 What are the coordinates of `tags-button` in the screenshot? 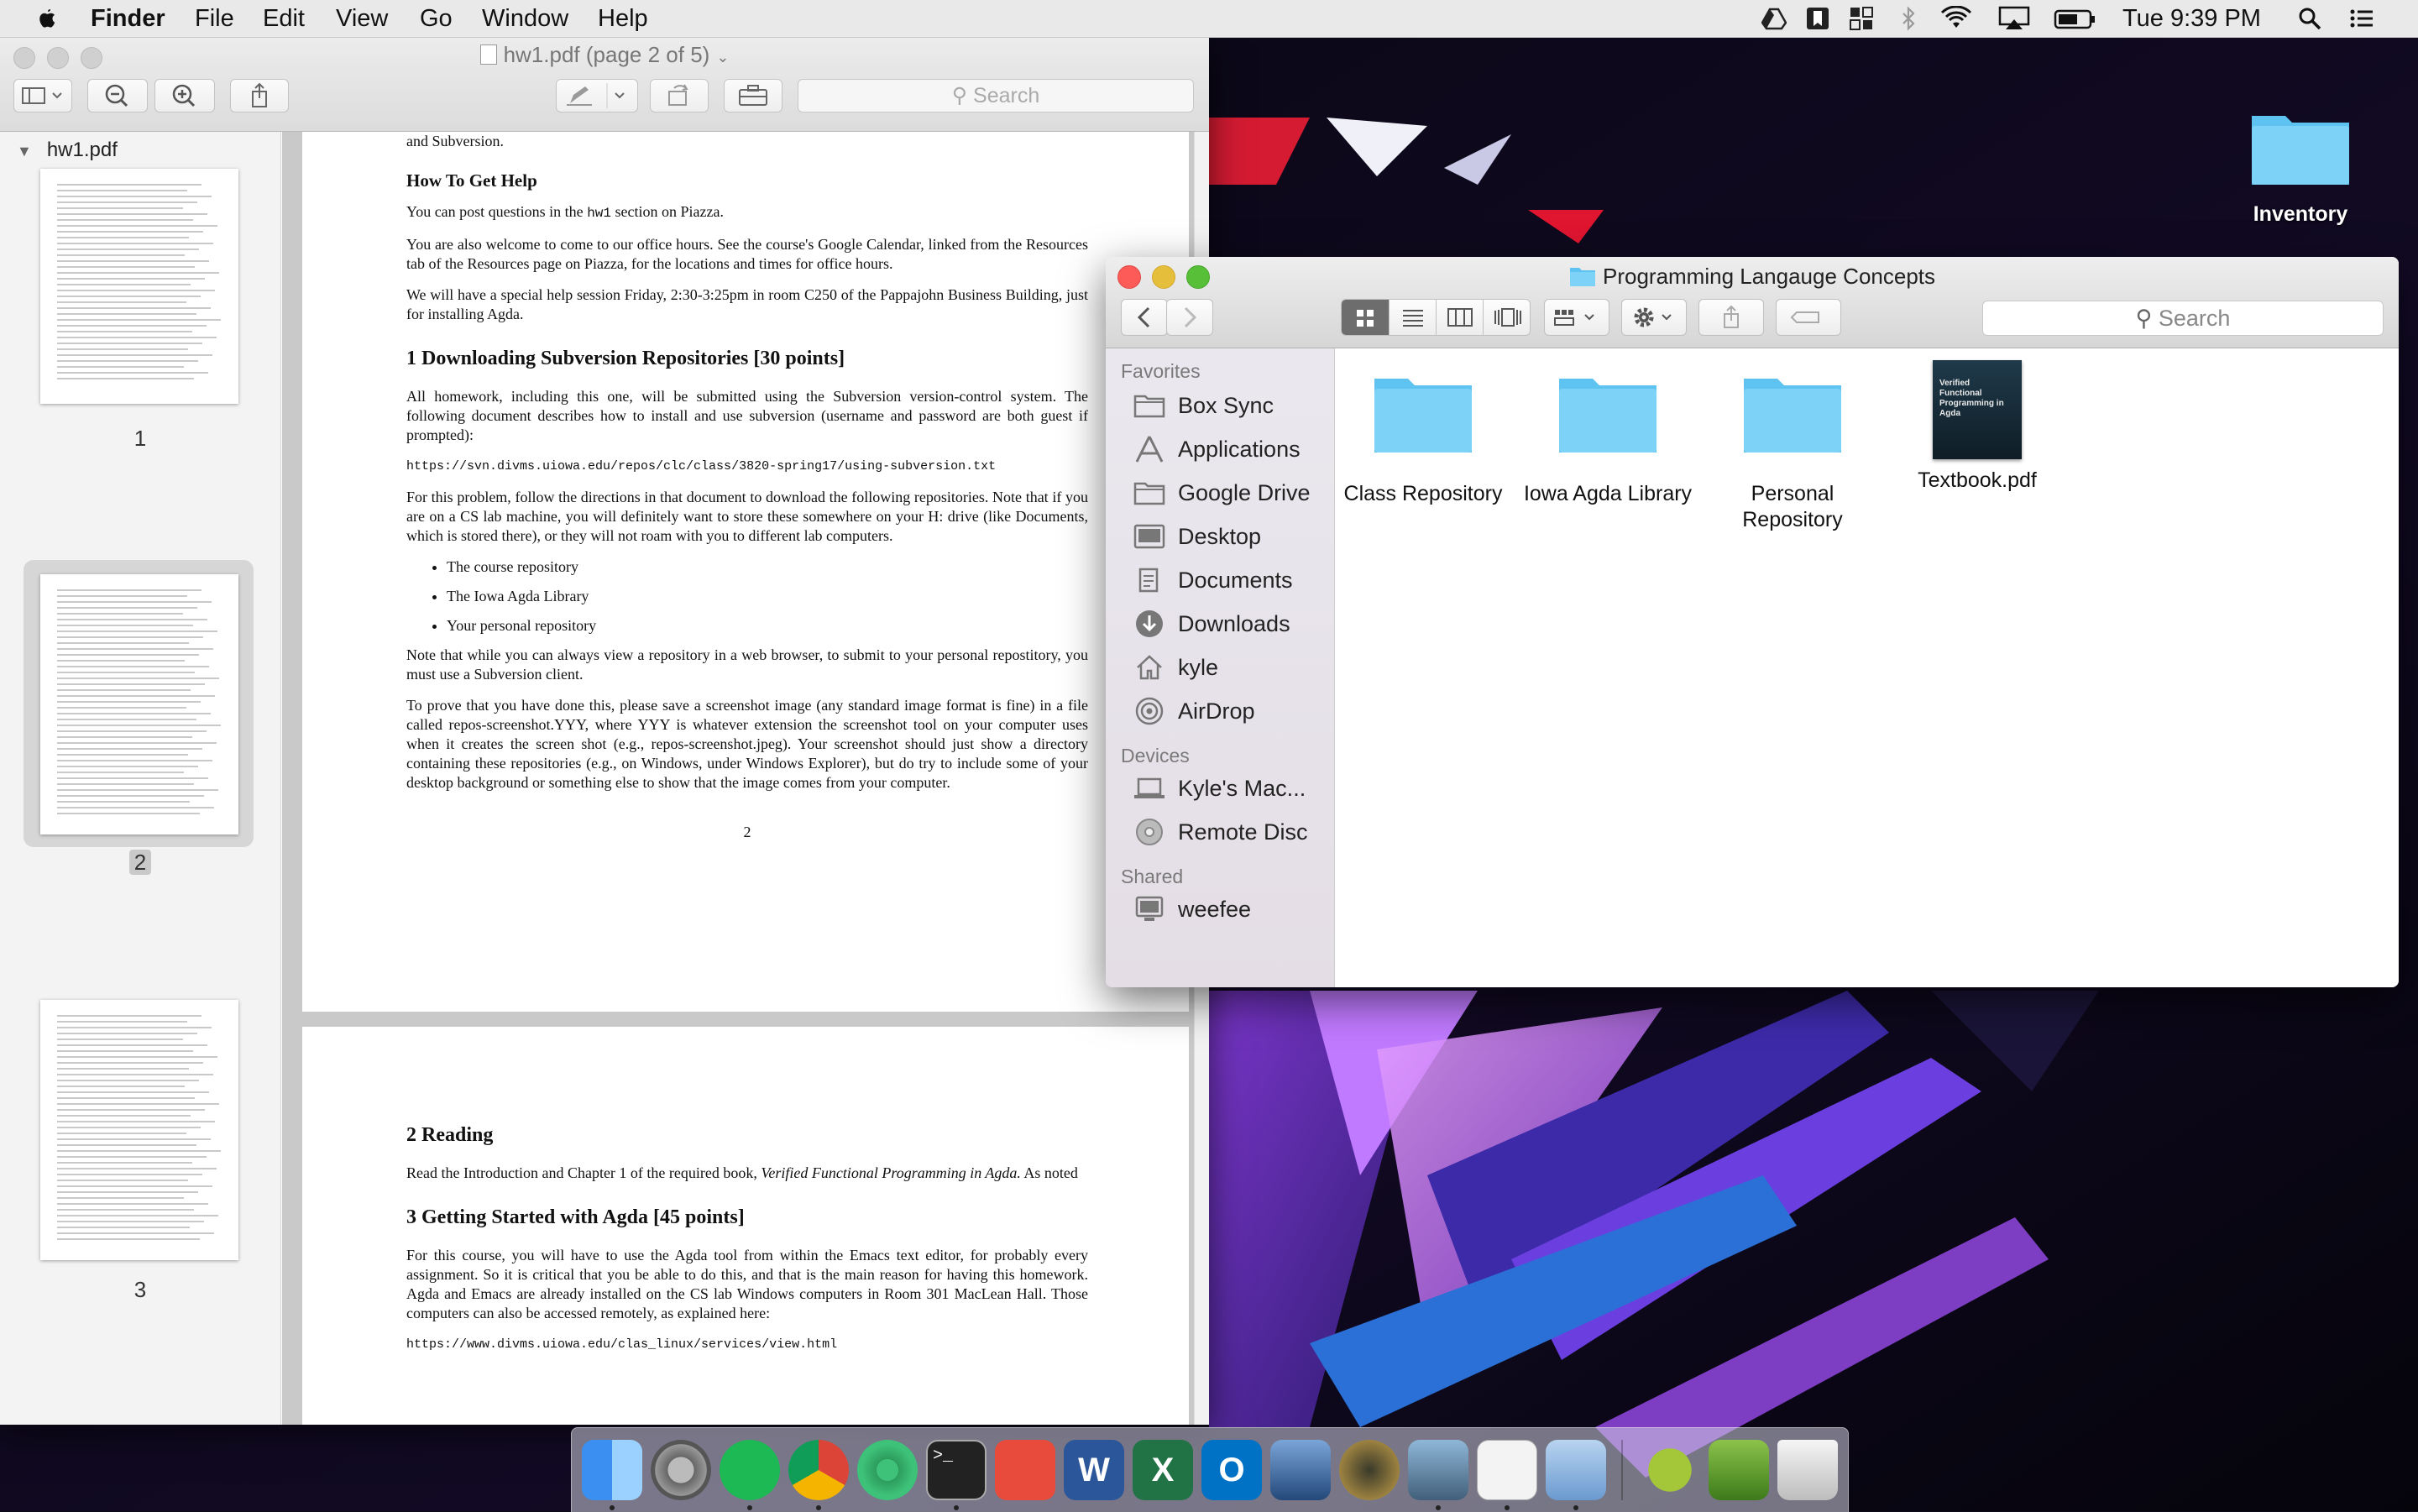 It's located at (1808, 317).